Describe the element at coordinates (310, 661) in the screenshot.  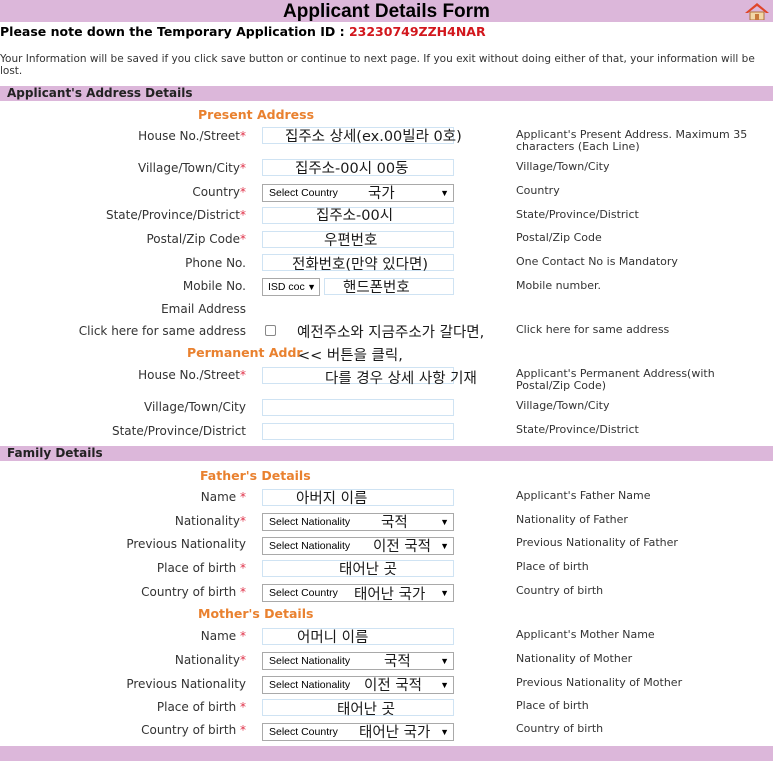
I see `mother-nationality-value: Select Nationality` at that location.